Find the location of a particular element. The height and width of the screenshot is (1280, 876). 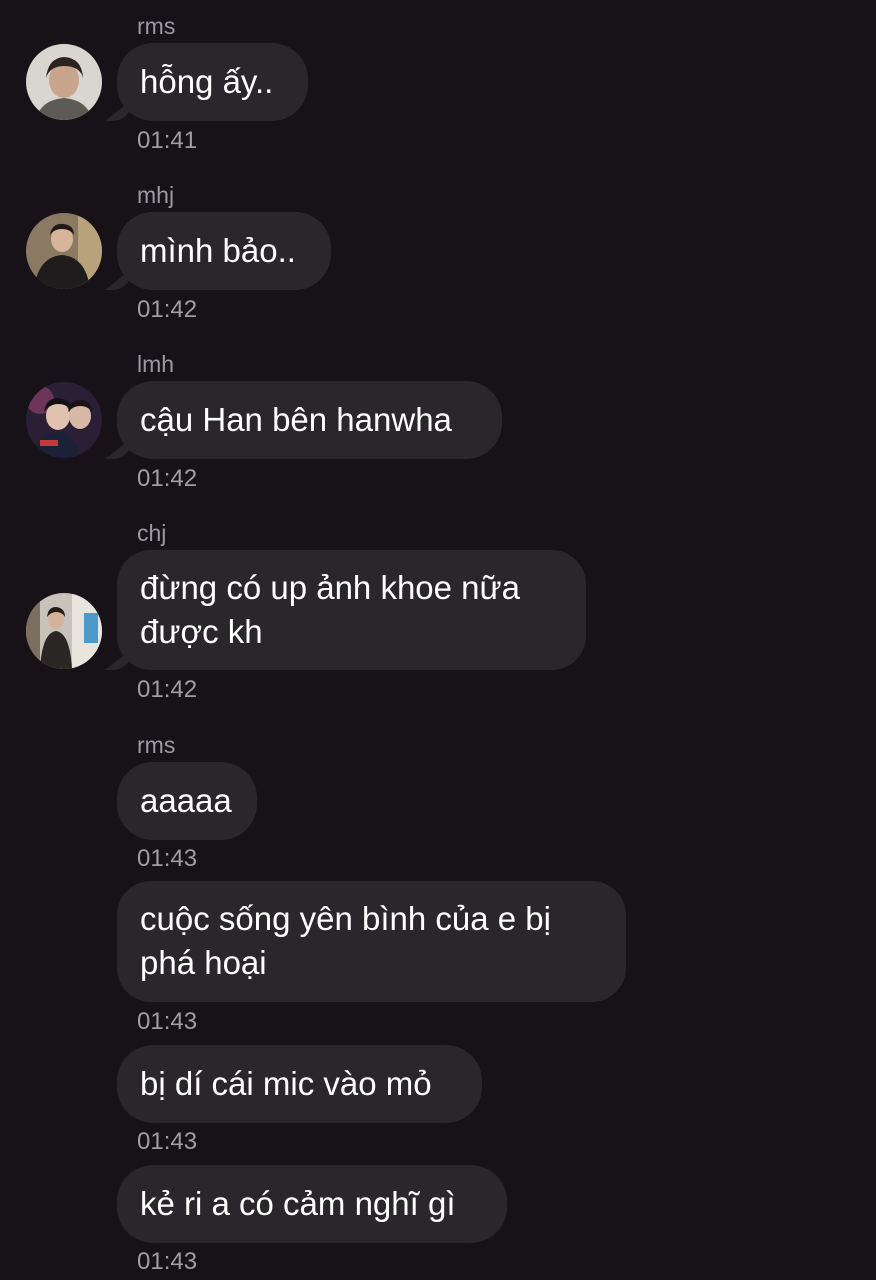

message-text: hỗng ấy.. is located at coordinates (207, 81).